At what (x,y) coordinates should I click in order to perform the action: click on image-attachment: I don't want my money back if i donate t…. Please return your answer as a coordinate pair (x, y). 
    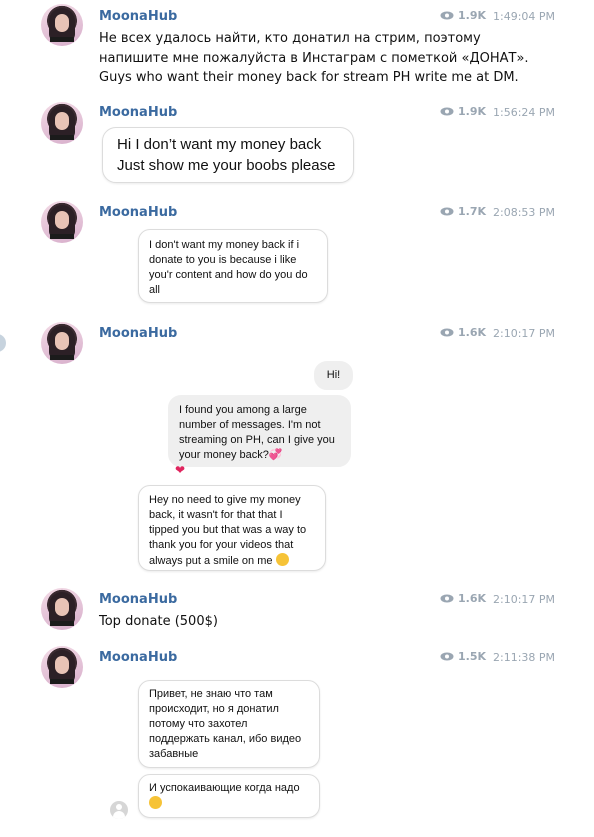
    Looking at the image, I should click on (233, 266).